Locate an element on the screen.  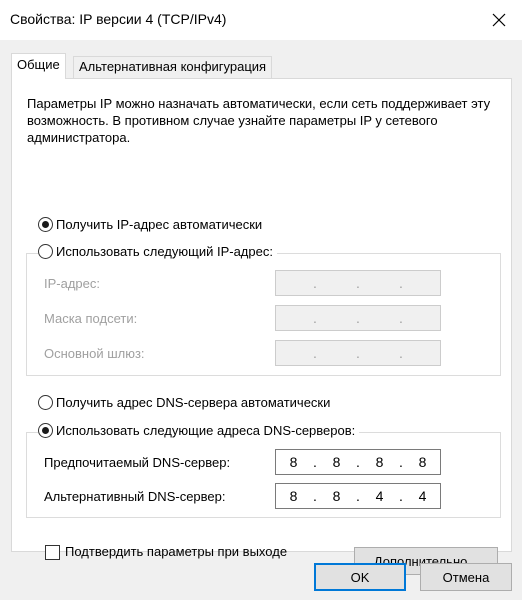
radio-ip-auto: Получить IP-адрес автоматически is located at coordinates (152, 224).